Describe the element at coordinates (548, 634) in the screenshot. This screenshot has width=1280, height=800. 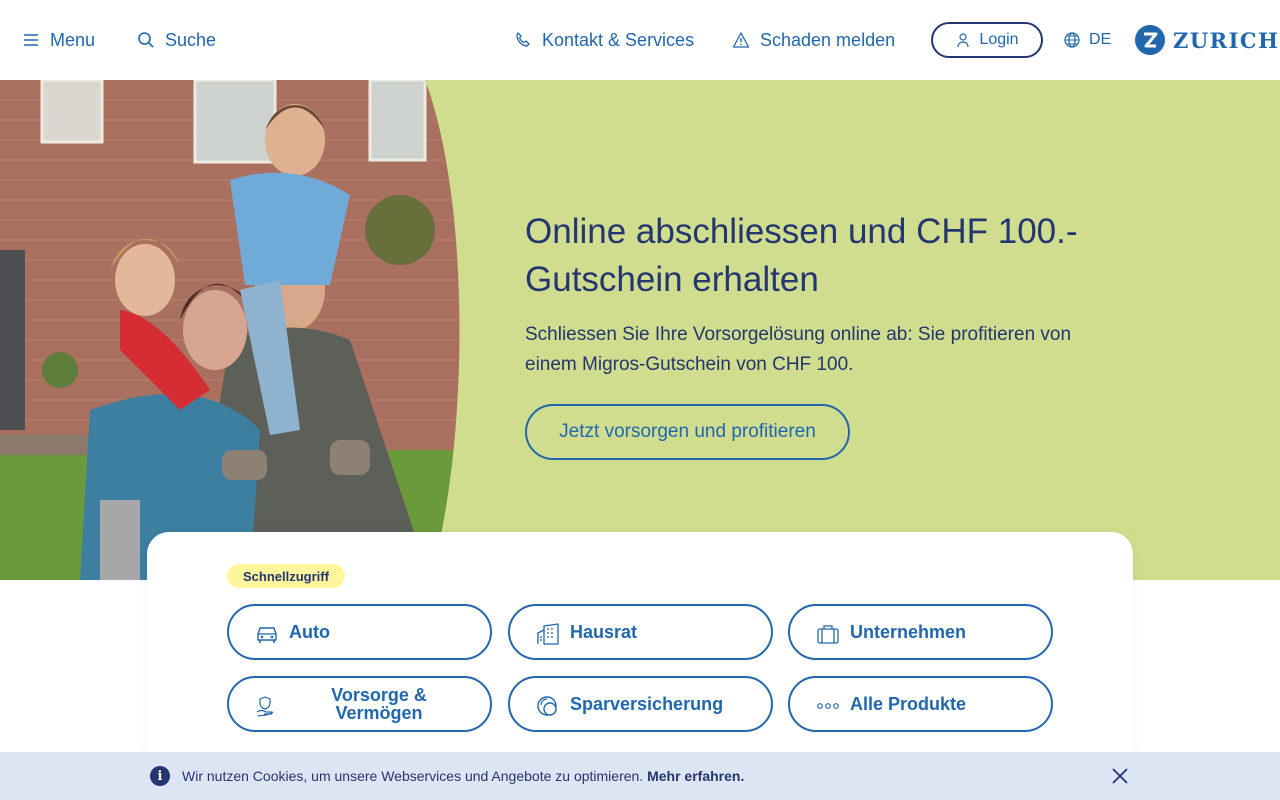
I see `building-icon` at that location.